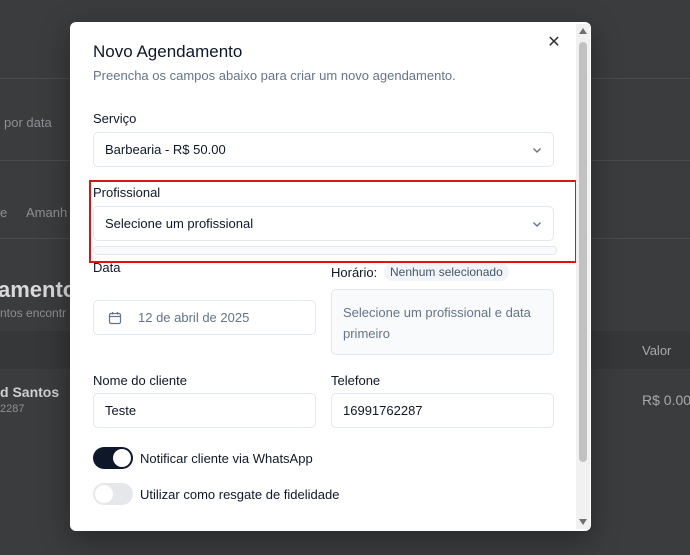  Describe the element at coordinates (12, 409) in the screenshot. I see `row-client-phone: 2287` at that location.